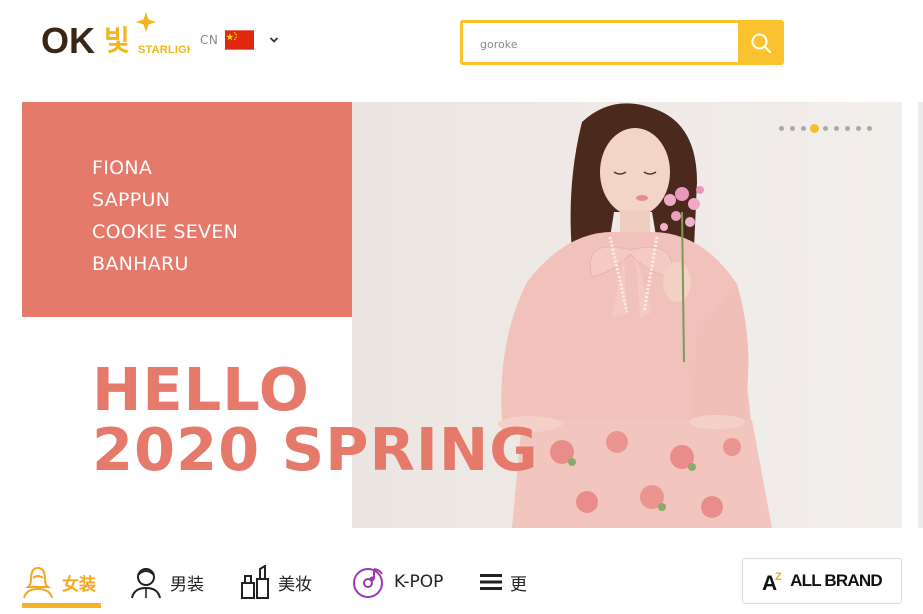 This screenshot has height=614, width=923. What do you see at coordinates (255, 582) in the screenshot?
I see `cosmetics-icon` at bounding box center [255, 582].